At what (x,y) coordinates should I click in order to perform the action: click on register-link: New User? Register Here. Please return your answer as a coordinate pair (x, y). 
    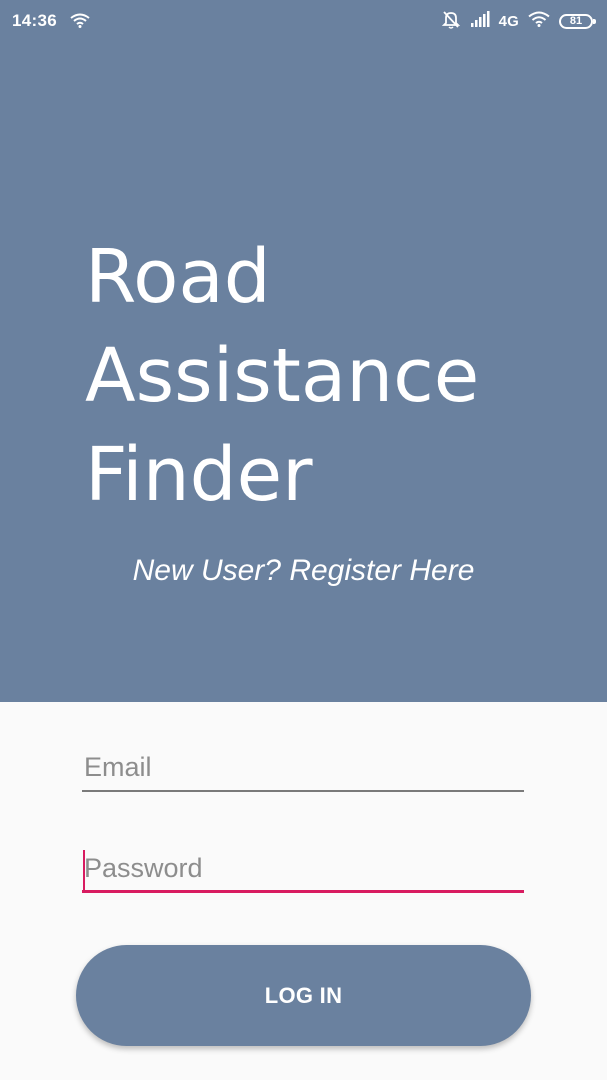
    Looking at the image, I should click on (303, 571).